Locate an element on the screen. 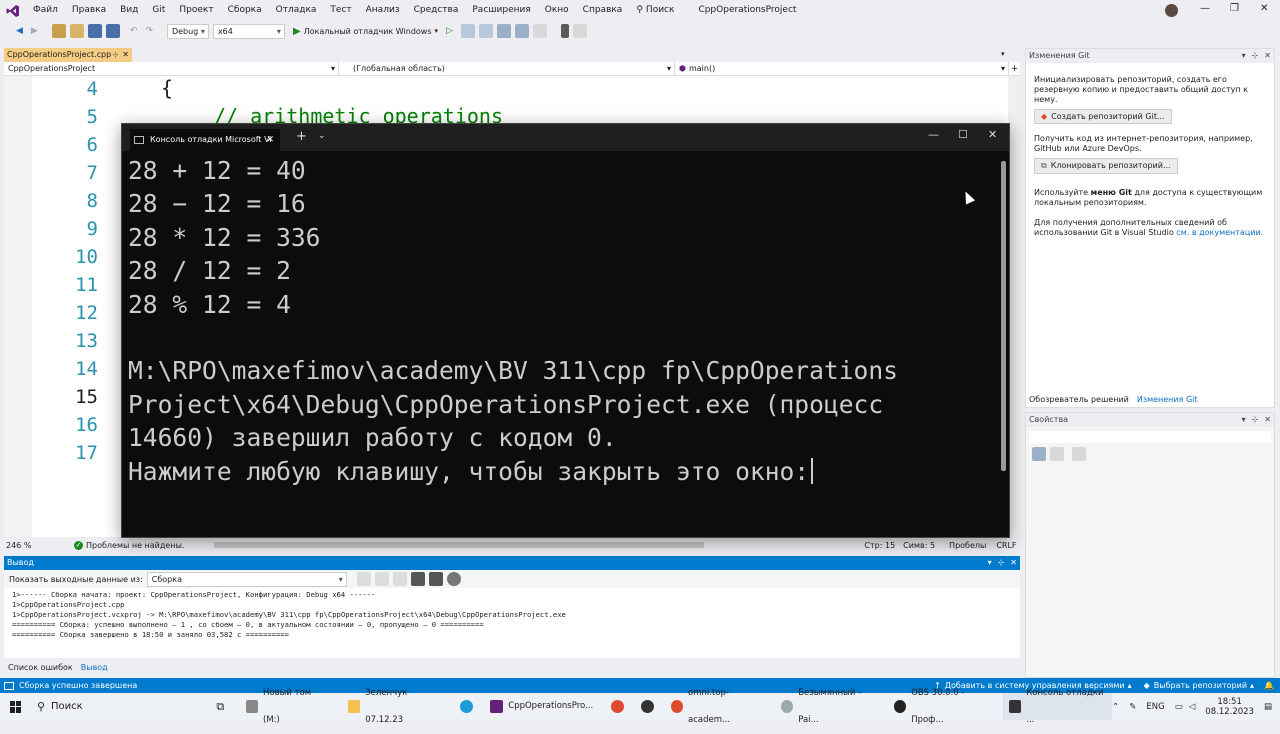 This screenshot has width=1280, height=734. taskbar-item-edge is located at coordinates (469, 706).